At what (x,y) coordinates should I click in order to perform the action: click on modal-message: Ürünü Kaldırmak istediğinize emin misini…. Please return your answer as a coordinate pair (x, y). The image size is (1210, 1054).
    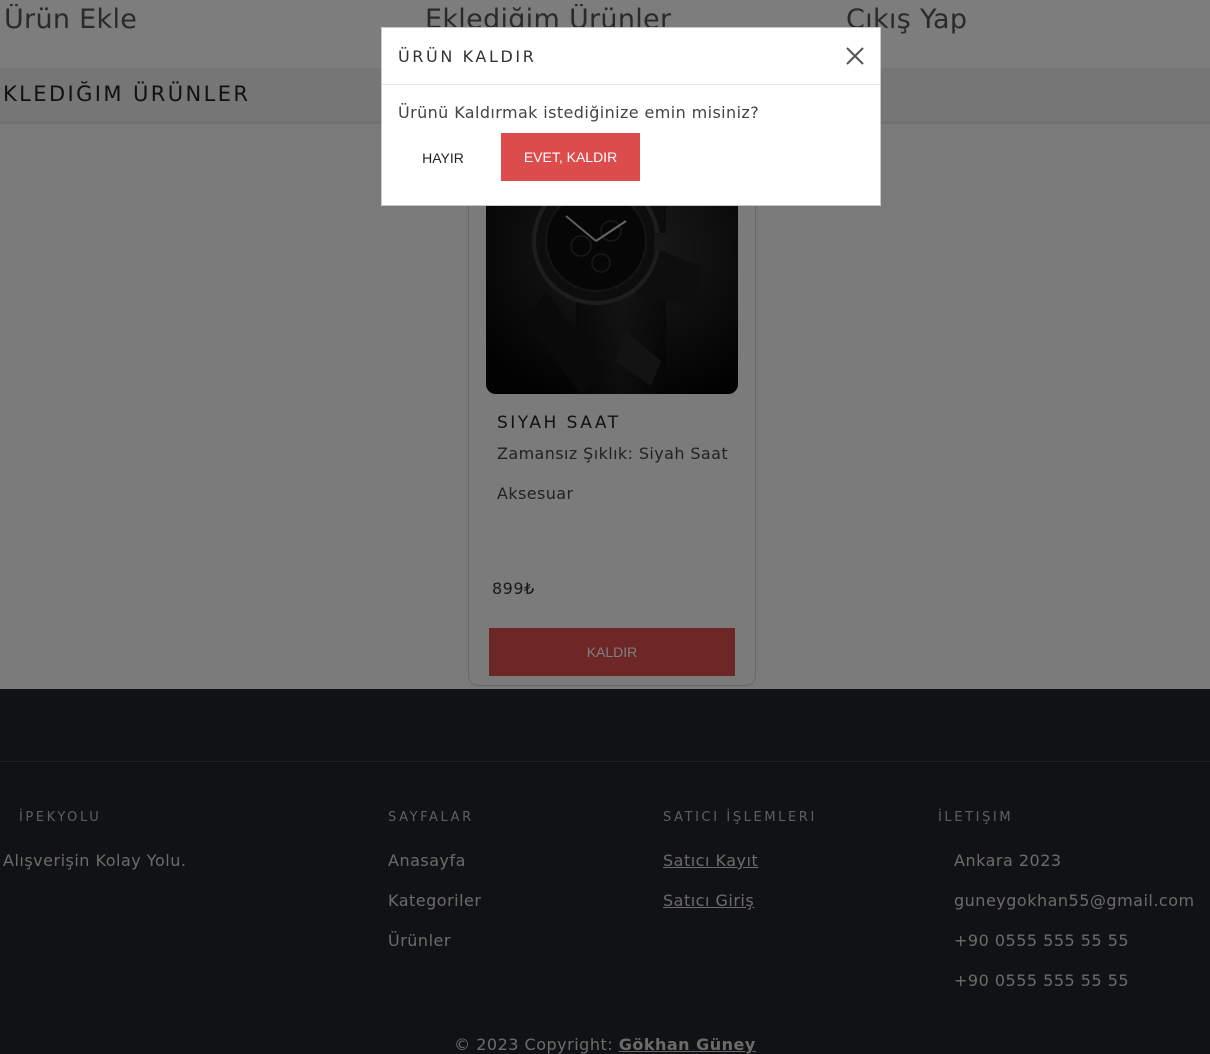
    Looking at the image, I should click on (579, 112).